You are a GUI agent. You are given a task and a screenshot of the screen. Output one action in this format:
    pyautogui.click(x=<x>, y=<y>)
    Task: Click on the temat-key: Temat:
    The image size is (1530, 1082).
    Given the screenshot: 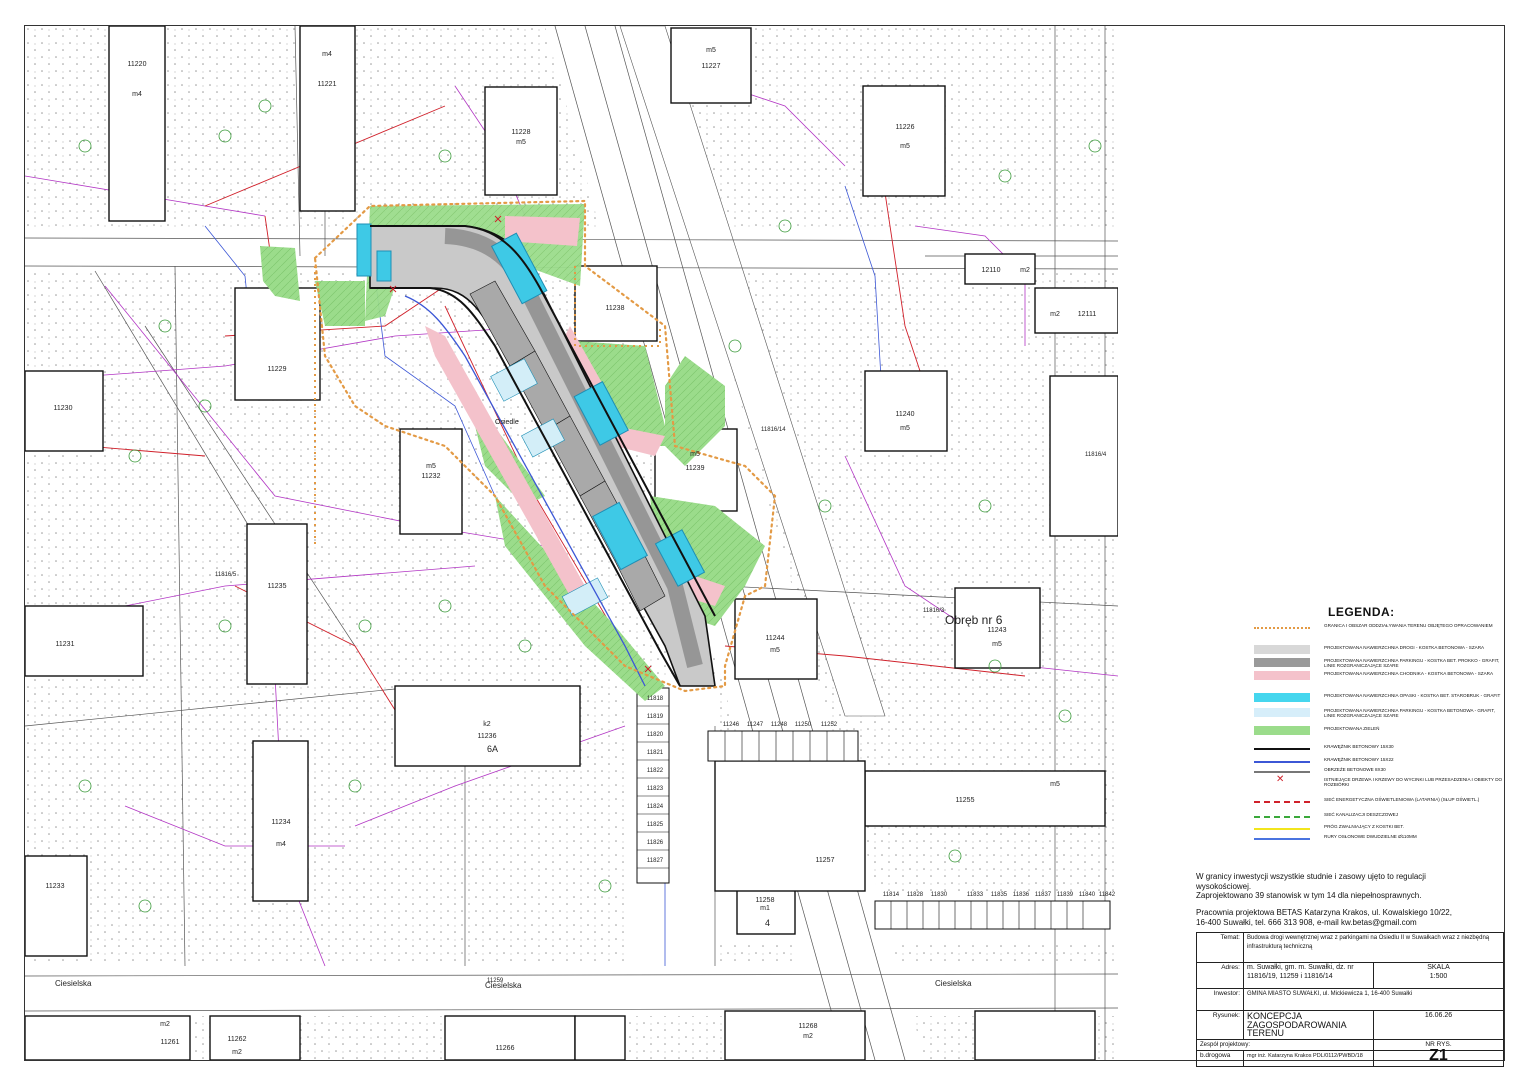 What is the action you would take?
    pyautogui.click(x=1220, y=947)
    